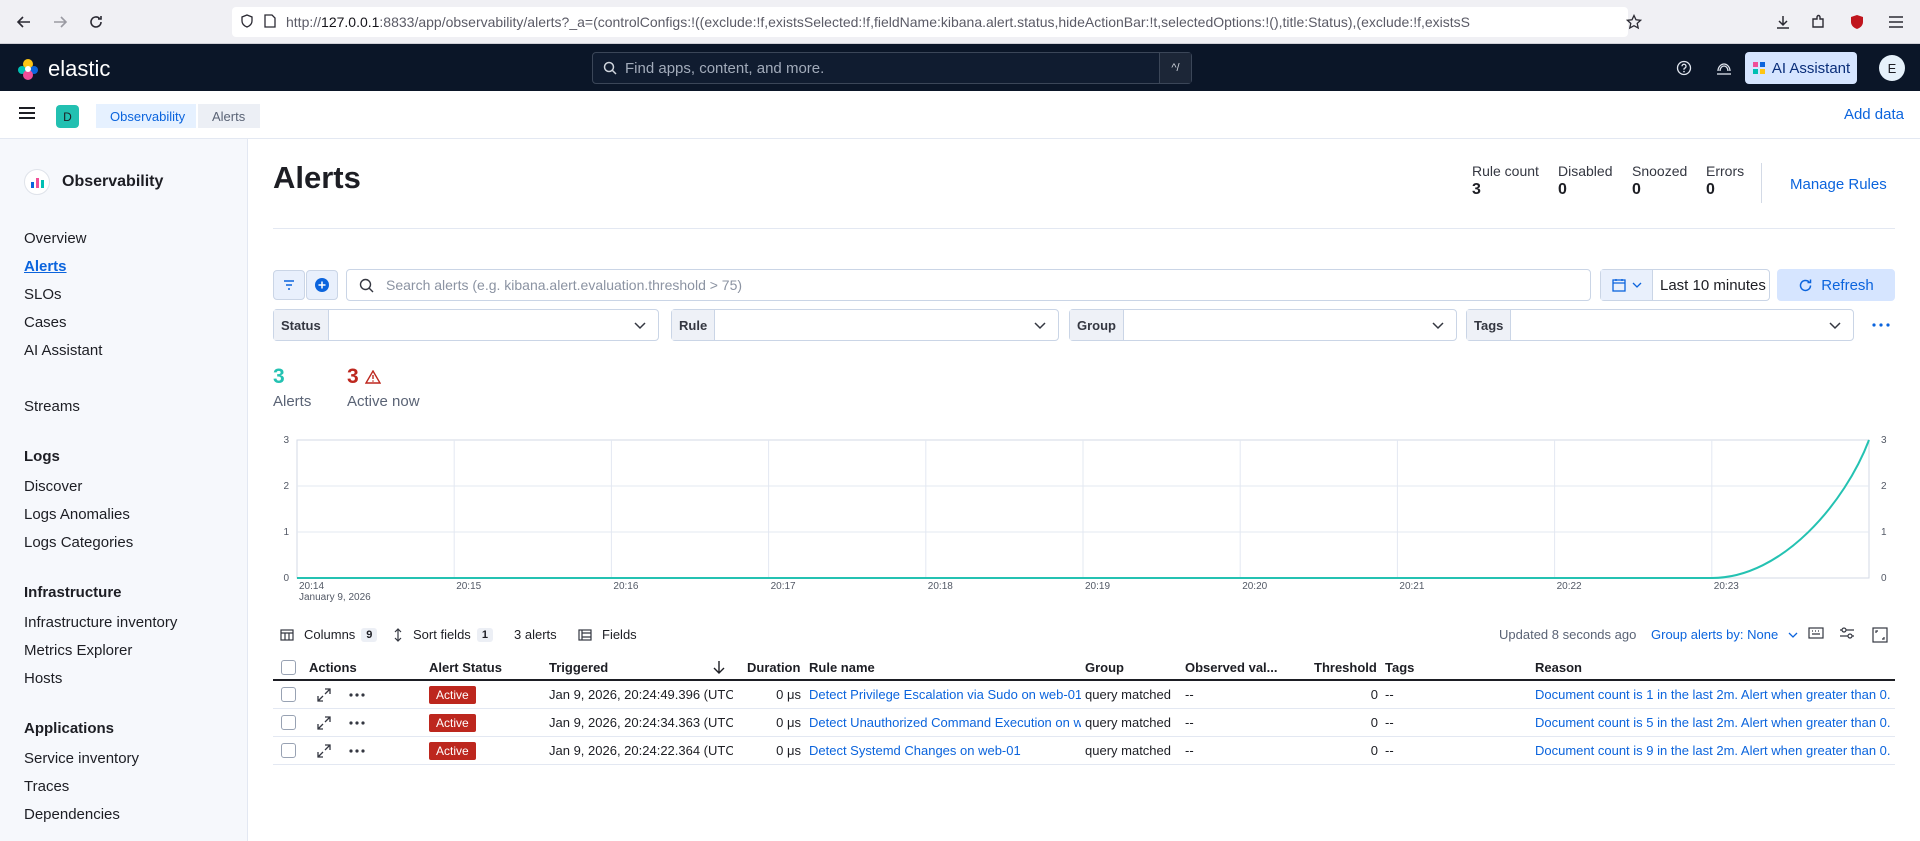  What do you see at coordinates (1896, 22) in the screenshot?
I see `hamburger-menu-icon` at bounding box center [1896, 22].